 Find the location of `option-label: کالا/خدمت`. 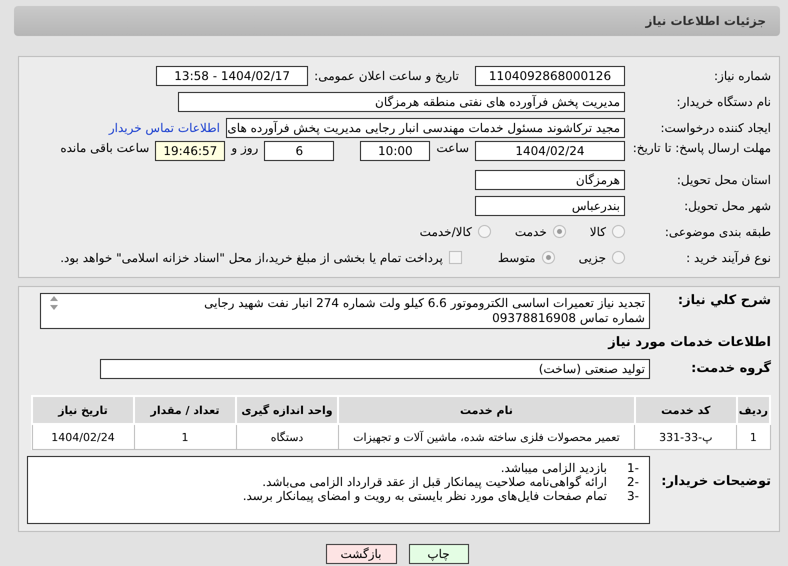

option-label: کالا/خدمت is located at coordinates (446, 231).